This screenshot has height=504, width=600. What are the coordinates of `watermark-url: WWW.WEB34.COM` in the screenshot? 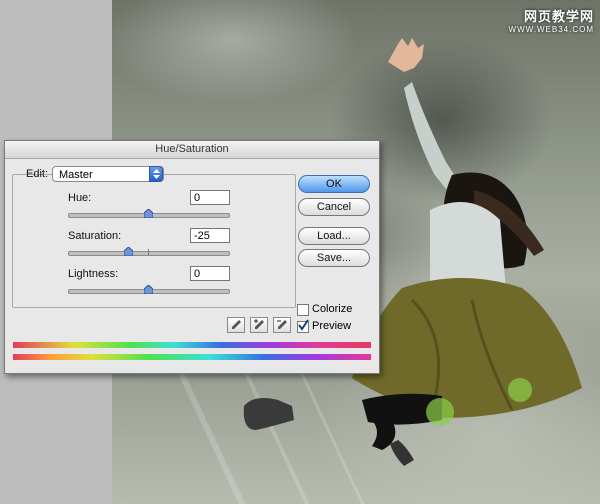 It's located at (551, 29).